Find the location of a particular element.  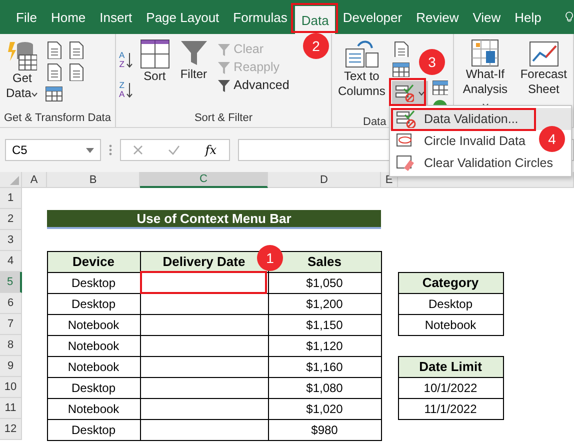

table-cell: $980 is located at coordinates (325, 429).